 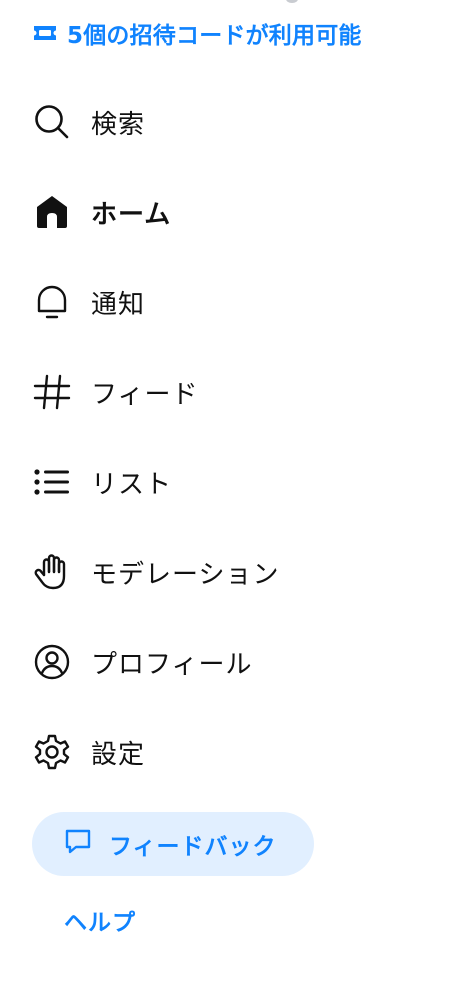 What do you see at coordinates (225, 392) in the screenshot?
I see `nav-item-feeds: フィード` at bounding box center [225, 392].